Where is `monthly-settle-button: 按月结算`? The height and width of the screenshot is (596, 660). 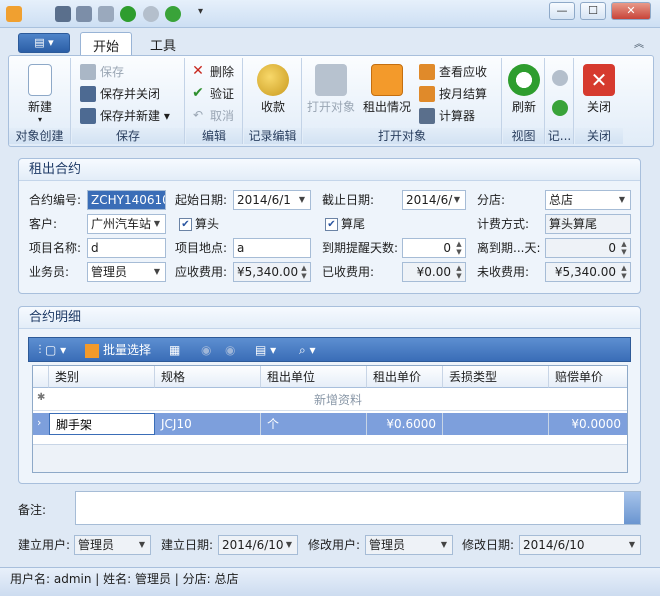 monthly-settle-button: 按月结算 is located at coordinates (452, 94).